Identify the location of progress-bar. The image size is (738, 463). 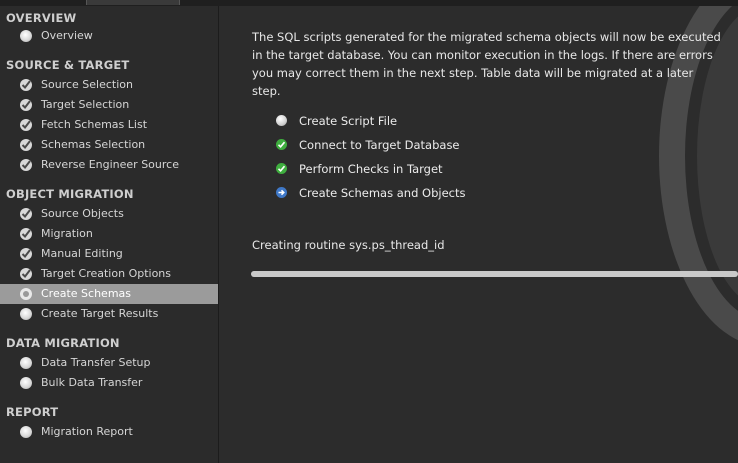
(494, 274).